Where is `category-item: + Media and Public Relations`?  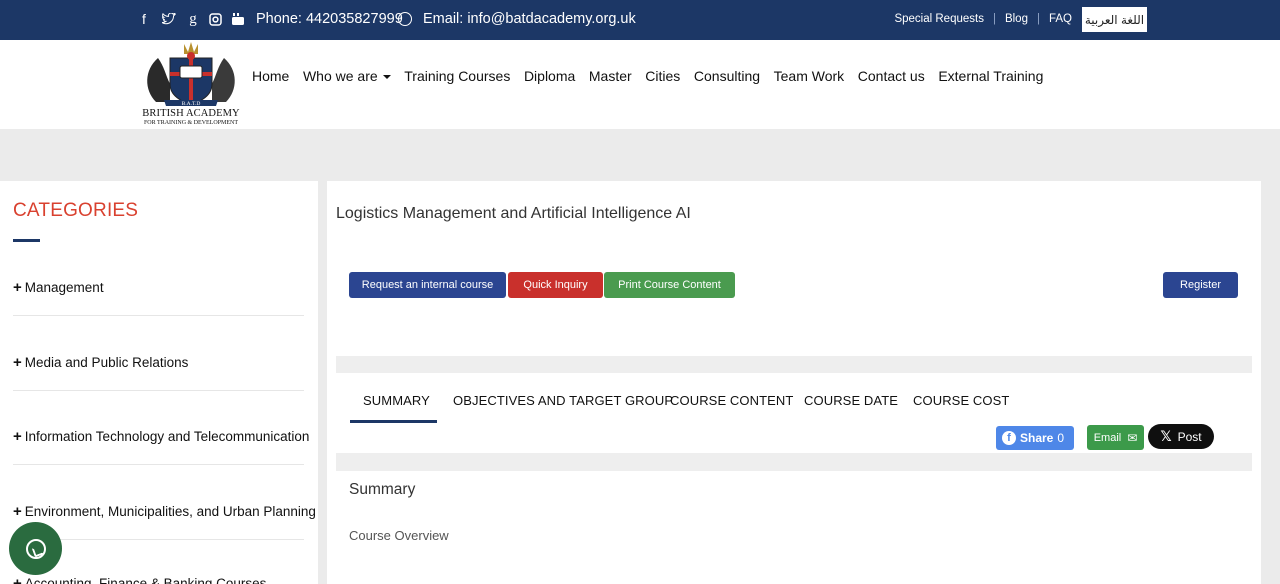 category-item: + Media and Public Relations is located at coordinates (158, 362).